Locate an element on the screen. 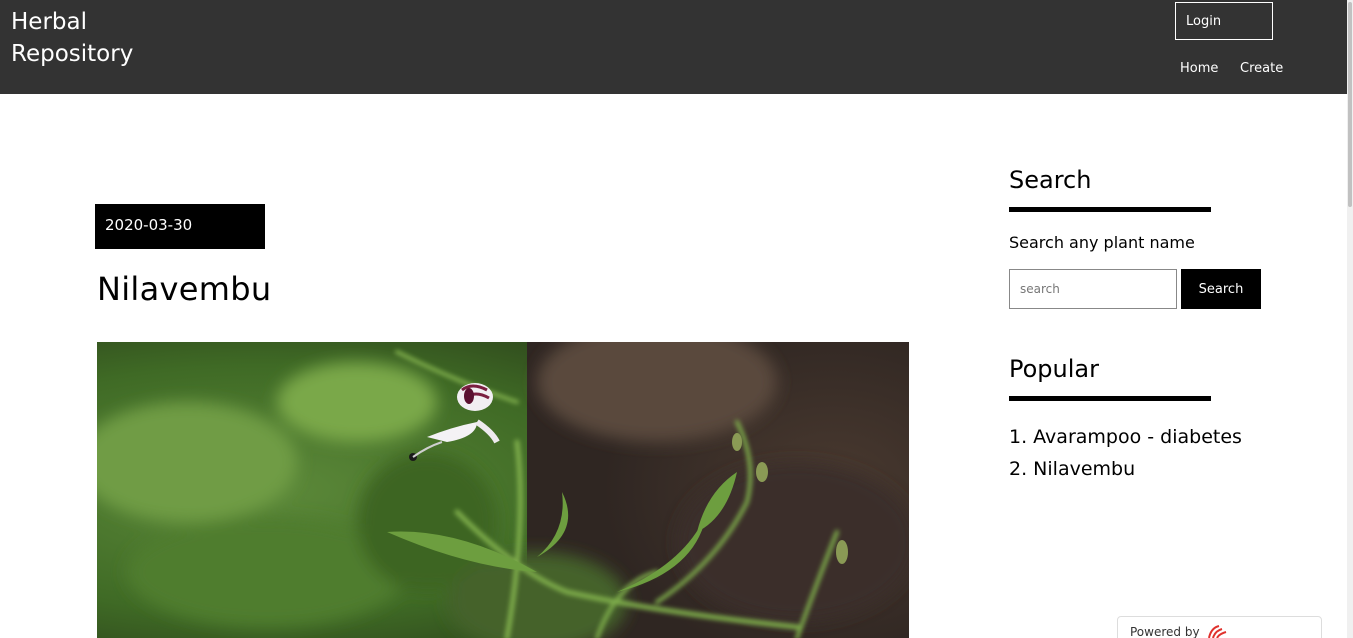  brand-line-2: Repository is located at coordinates (72, 54).